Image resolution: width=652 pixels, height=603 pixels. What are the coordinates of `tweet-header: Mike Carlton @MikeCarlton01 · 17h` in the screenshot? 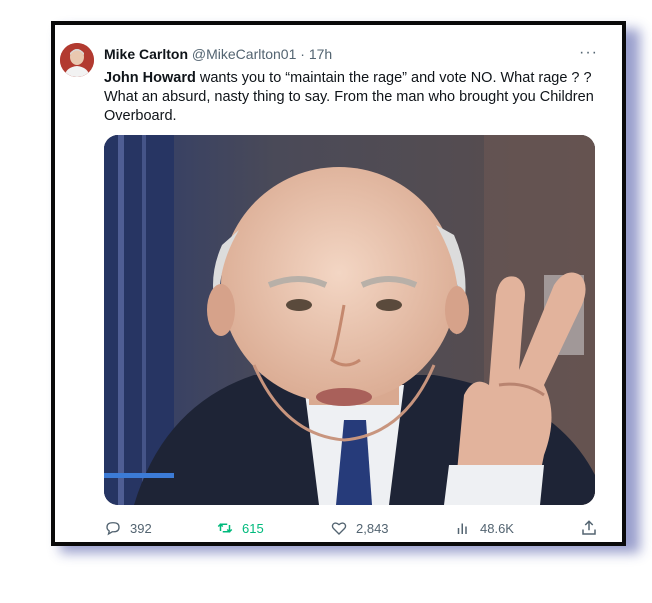 It's located at (218, 54).